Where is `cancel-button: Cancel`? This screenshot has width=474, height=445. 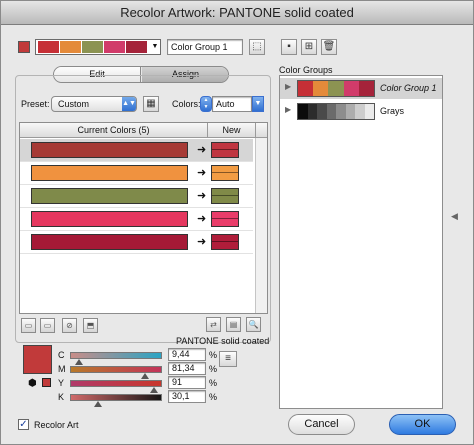 cancel-button: Cancel is located at coordinates (321, 424).